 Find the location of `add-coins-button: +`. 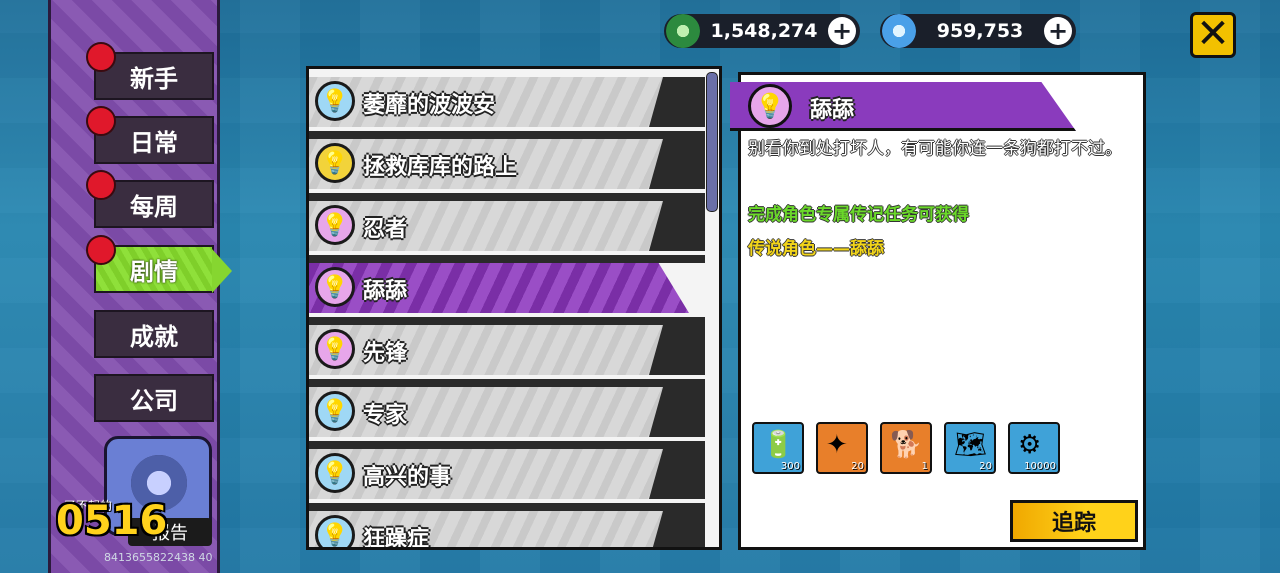

add-coins-button: + is located at coordinates (842, 31).